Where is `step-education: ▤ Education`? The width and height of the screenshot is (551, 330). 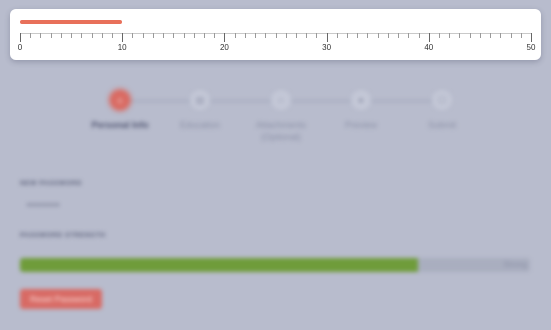 step-education: ▤ Education is located at coordinates (200, 110).